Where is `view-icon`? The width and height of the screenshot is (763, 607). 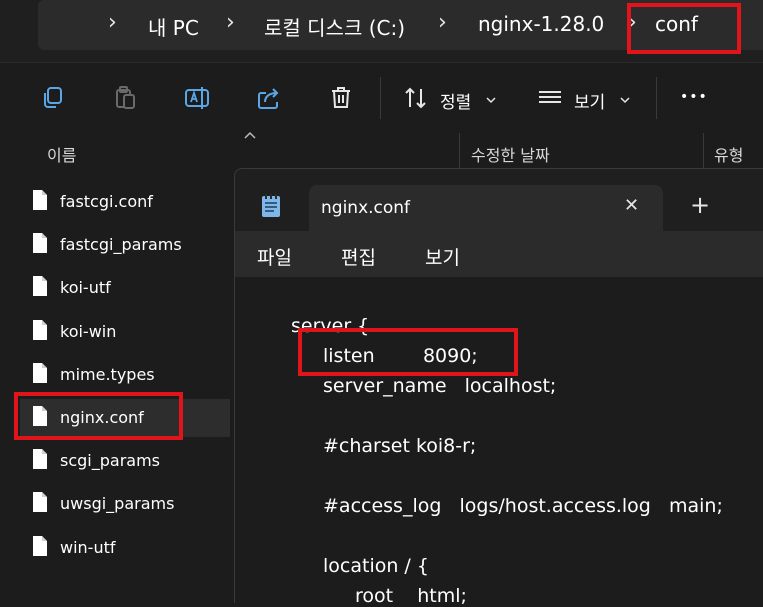
view-icon is located at coordinates (550, 98).